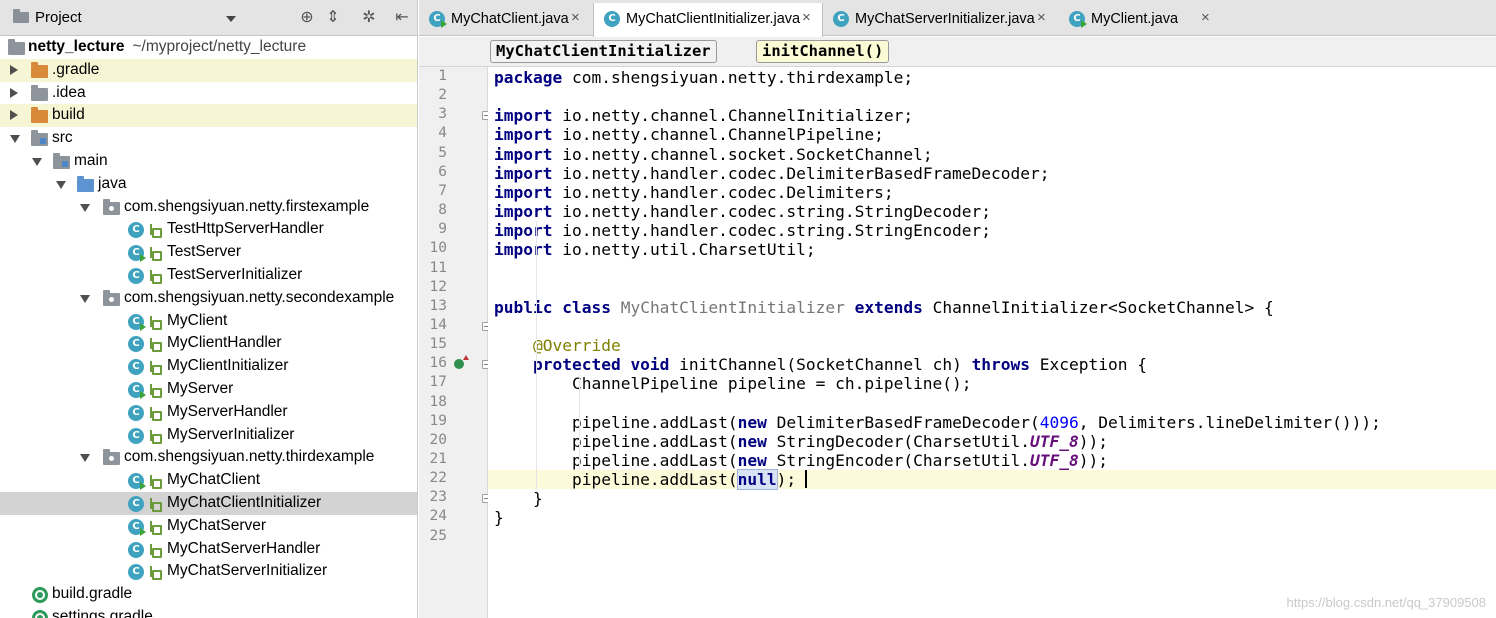 This screenshot has width=1496, height=618. I want to click on tree-item-build-gradle: build.gradle, so click(208, 594).